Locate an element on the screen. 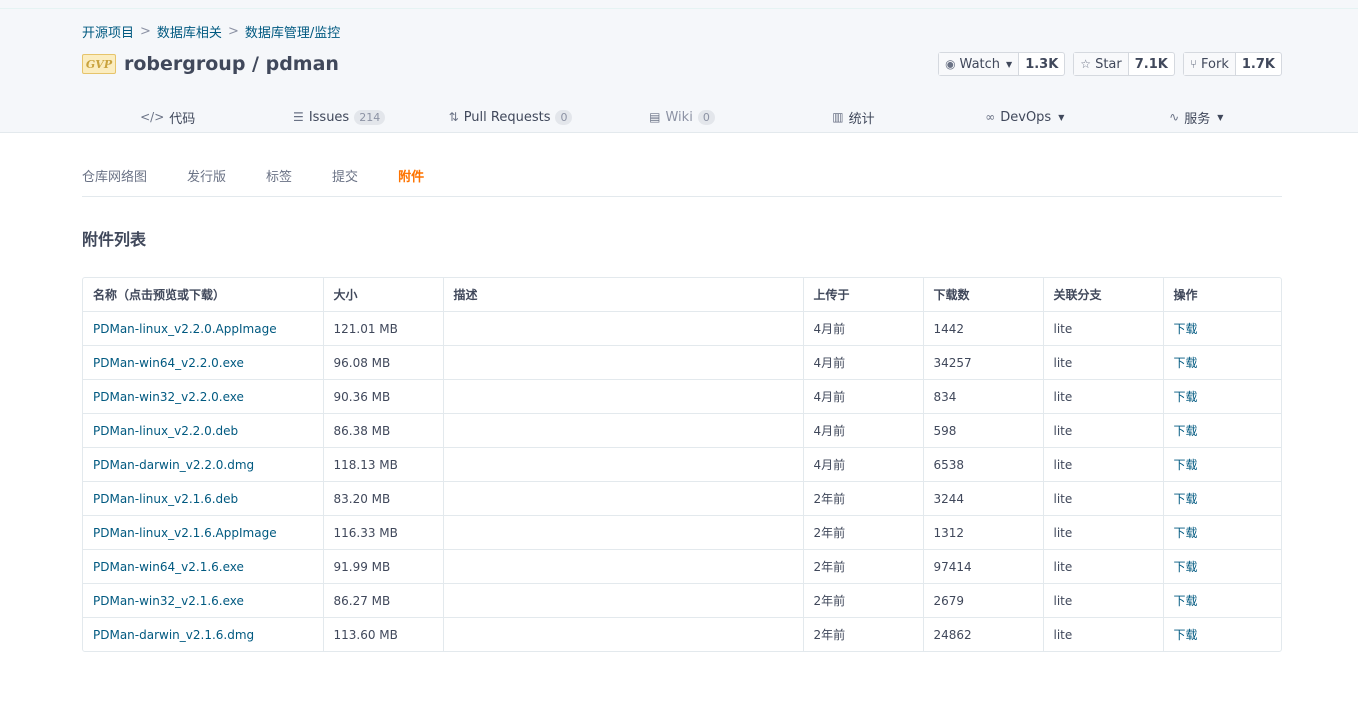 The height and width of the screenshot is (704, 1358). breadcrumb-item-database: 数据库相关 is located at coordinates (189, 31).